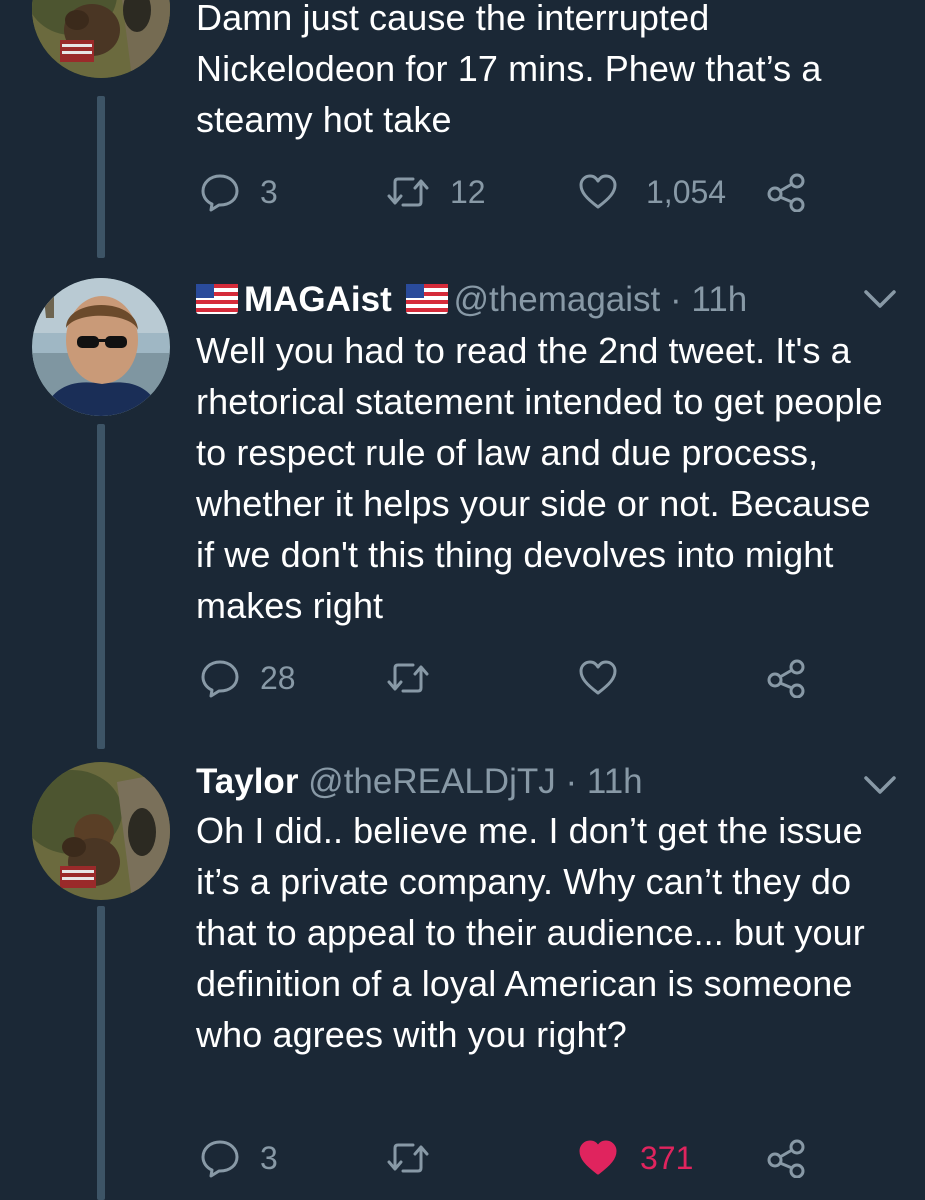  What do you see at coordinates (318, 299) in the screenshot?
I see `display-name: MAGAist` at bounding box center [318, 299].